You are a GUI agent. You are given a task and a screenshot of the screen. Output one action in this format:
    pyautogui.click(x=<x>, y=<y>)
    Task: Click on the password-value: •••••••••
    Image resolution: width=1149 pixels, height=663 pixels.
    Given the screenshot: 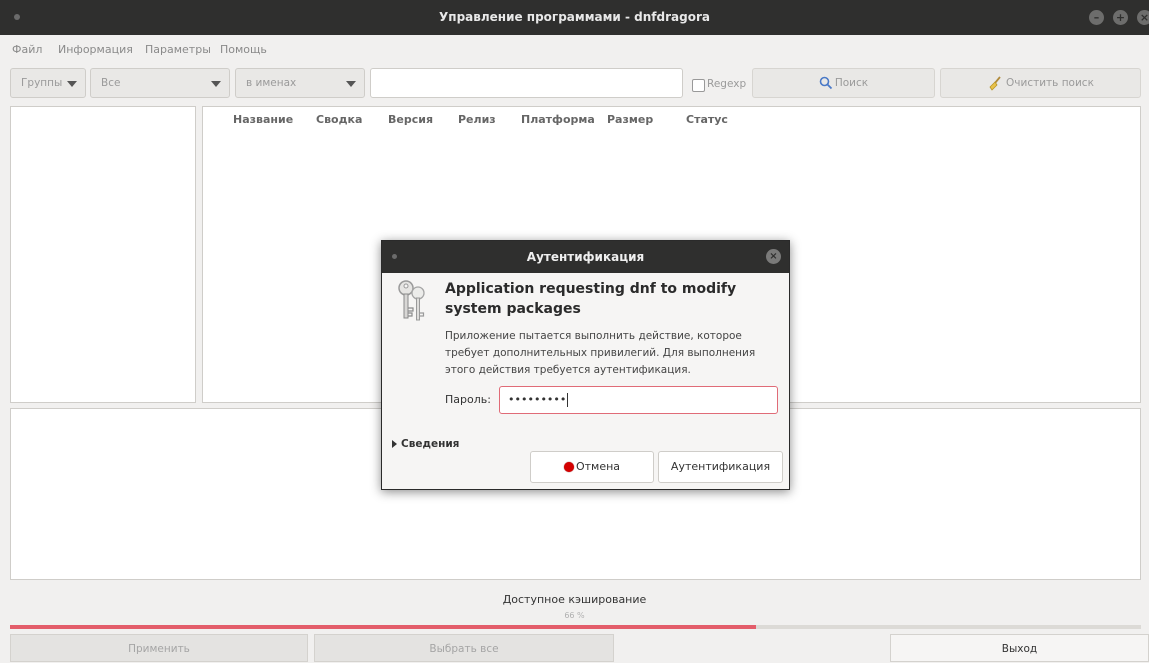 What is the action you would take?
    pyautogui.click(x=537, y=399)
    